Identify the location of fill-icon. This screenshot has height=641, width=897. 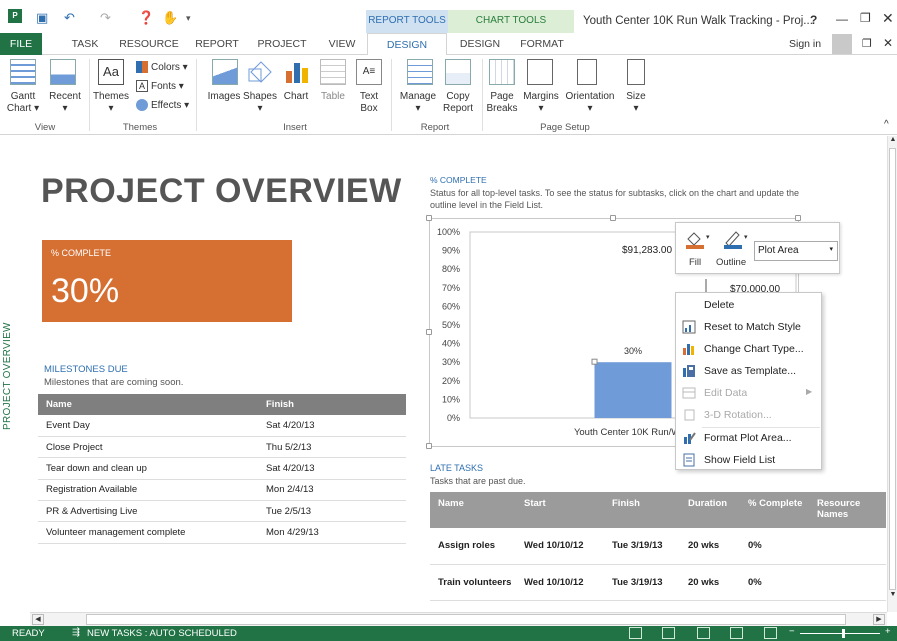
(695, 239).